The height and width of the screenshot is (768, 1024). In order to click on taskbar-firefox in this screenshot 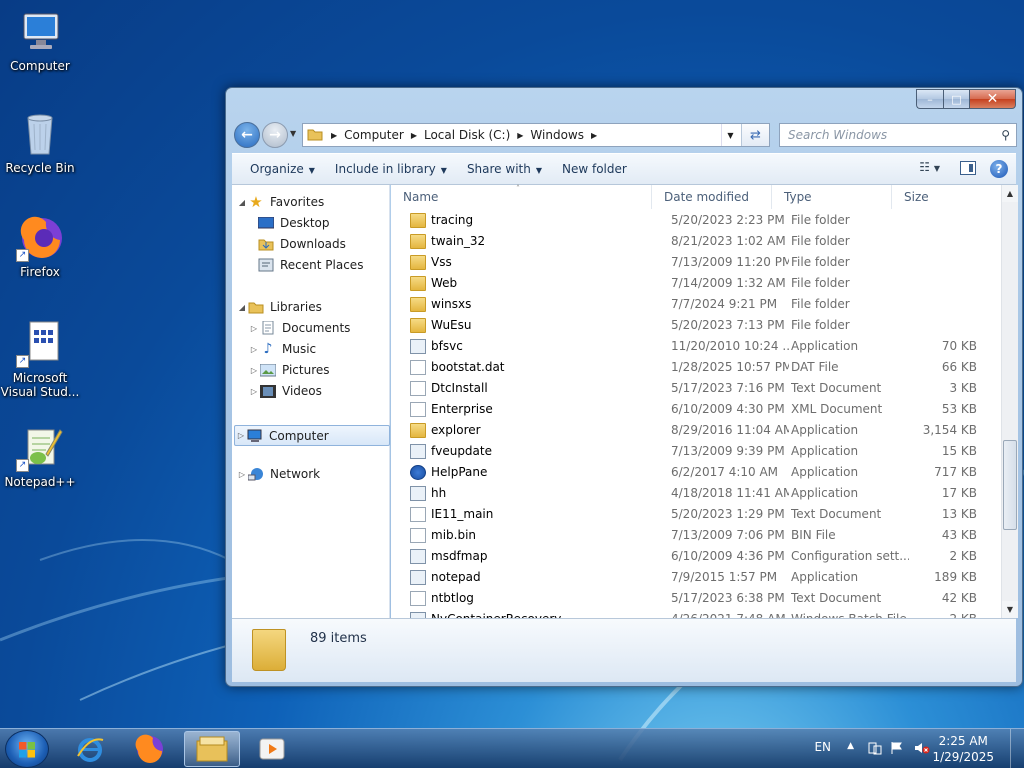, I will do `click(150, 749)`.